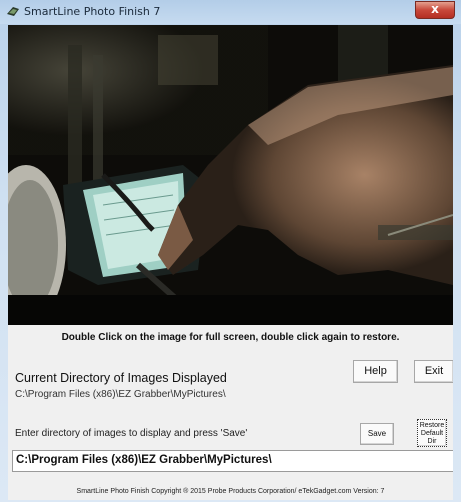 This screenshot has height=502, width=461. What do you see at coordinates (432, 425) in the screenshot?
I see `restore-label-line1: Restore` at bounding box center [432, 425].